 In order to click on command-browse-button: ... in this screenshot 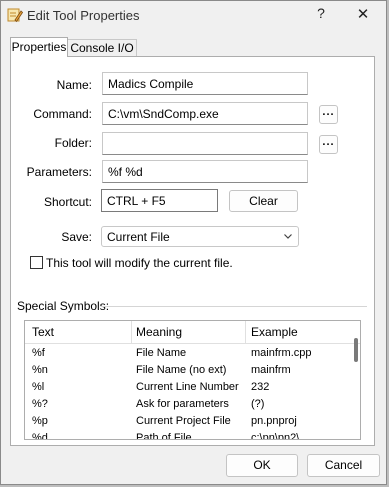, I will do `click(328, 114)`.